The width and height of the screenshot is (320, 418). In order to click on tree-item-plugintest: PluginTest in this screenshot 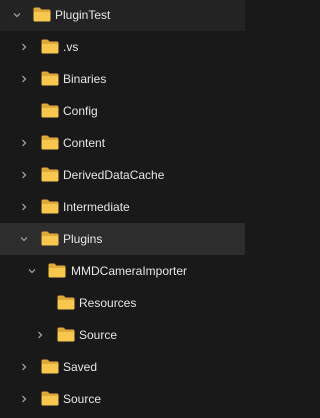, I will do `click(122, 15)`.